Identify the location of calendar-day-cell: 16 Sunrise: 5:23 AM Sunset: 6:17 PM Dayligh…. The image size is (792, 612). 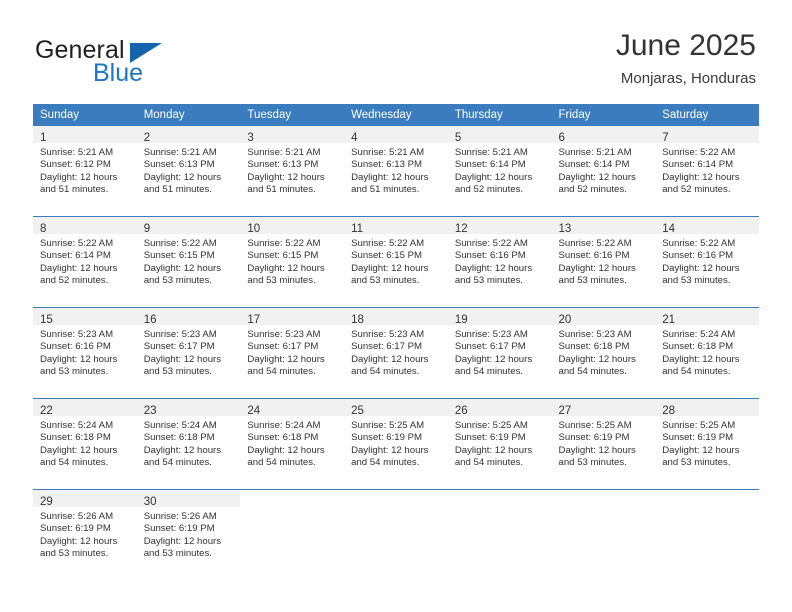
(188, 353).